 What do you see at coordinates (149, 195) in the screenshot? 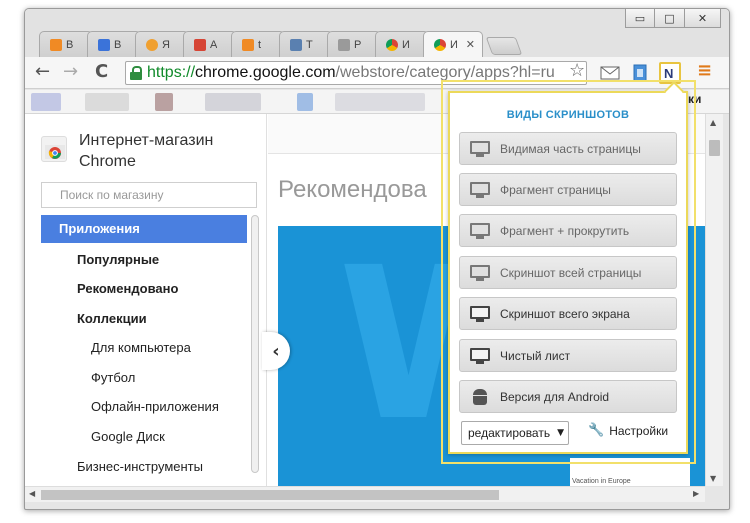
I see `store-search-input: Поиск по магазину` at bounding box center [149, 195].